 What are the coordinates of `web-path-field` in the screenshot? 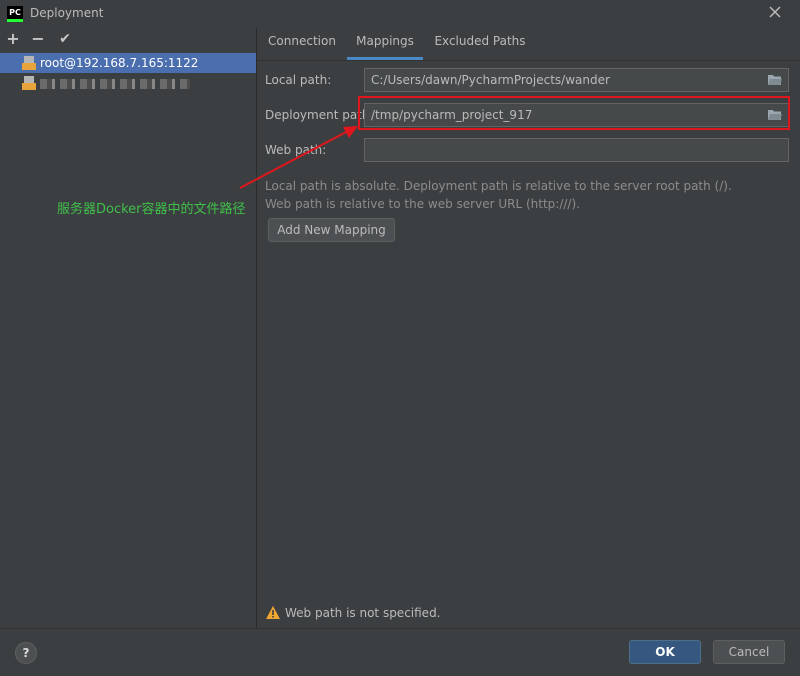 It's located at (576, 150).